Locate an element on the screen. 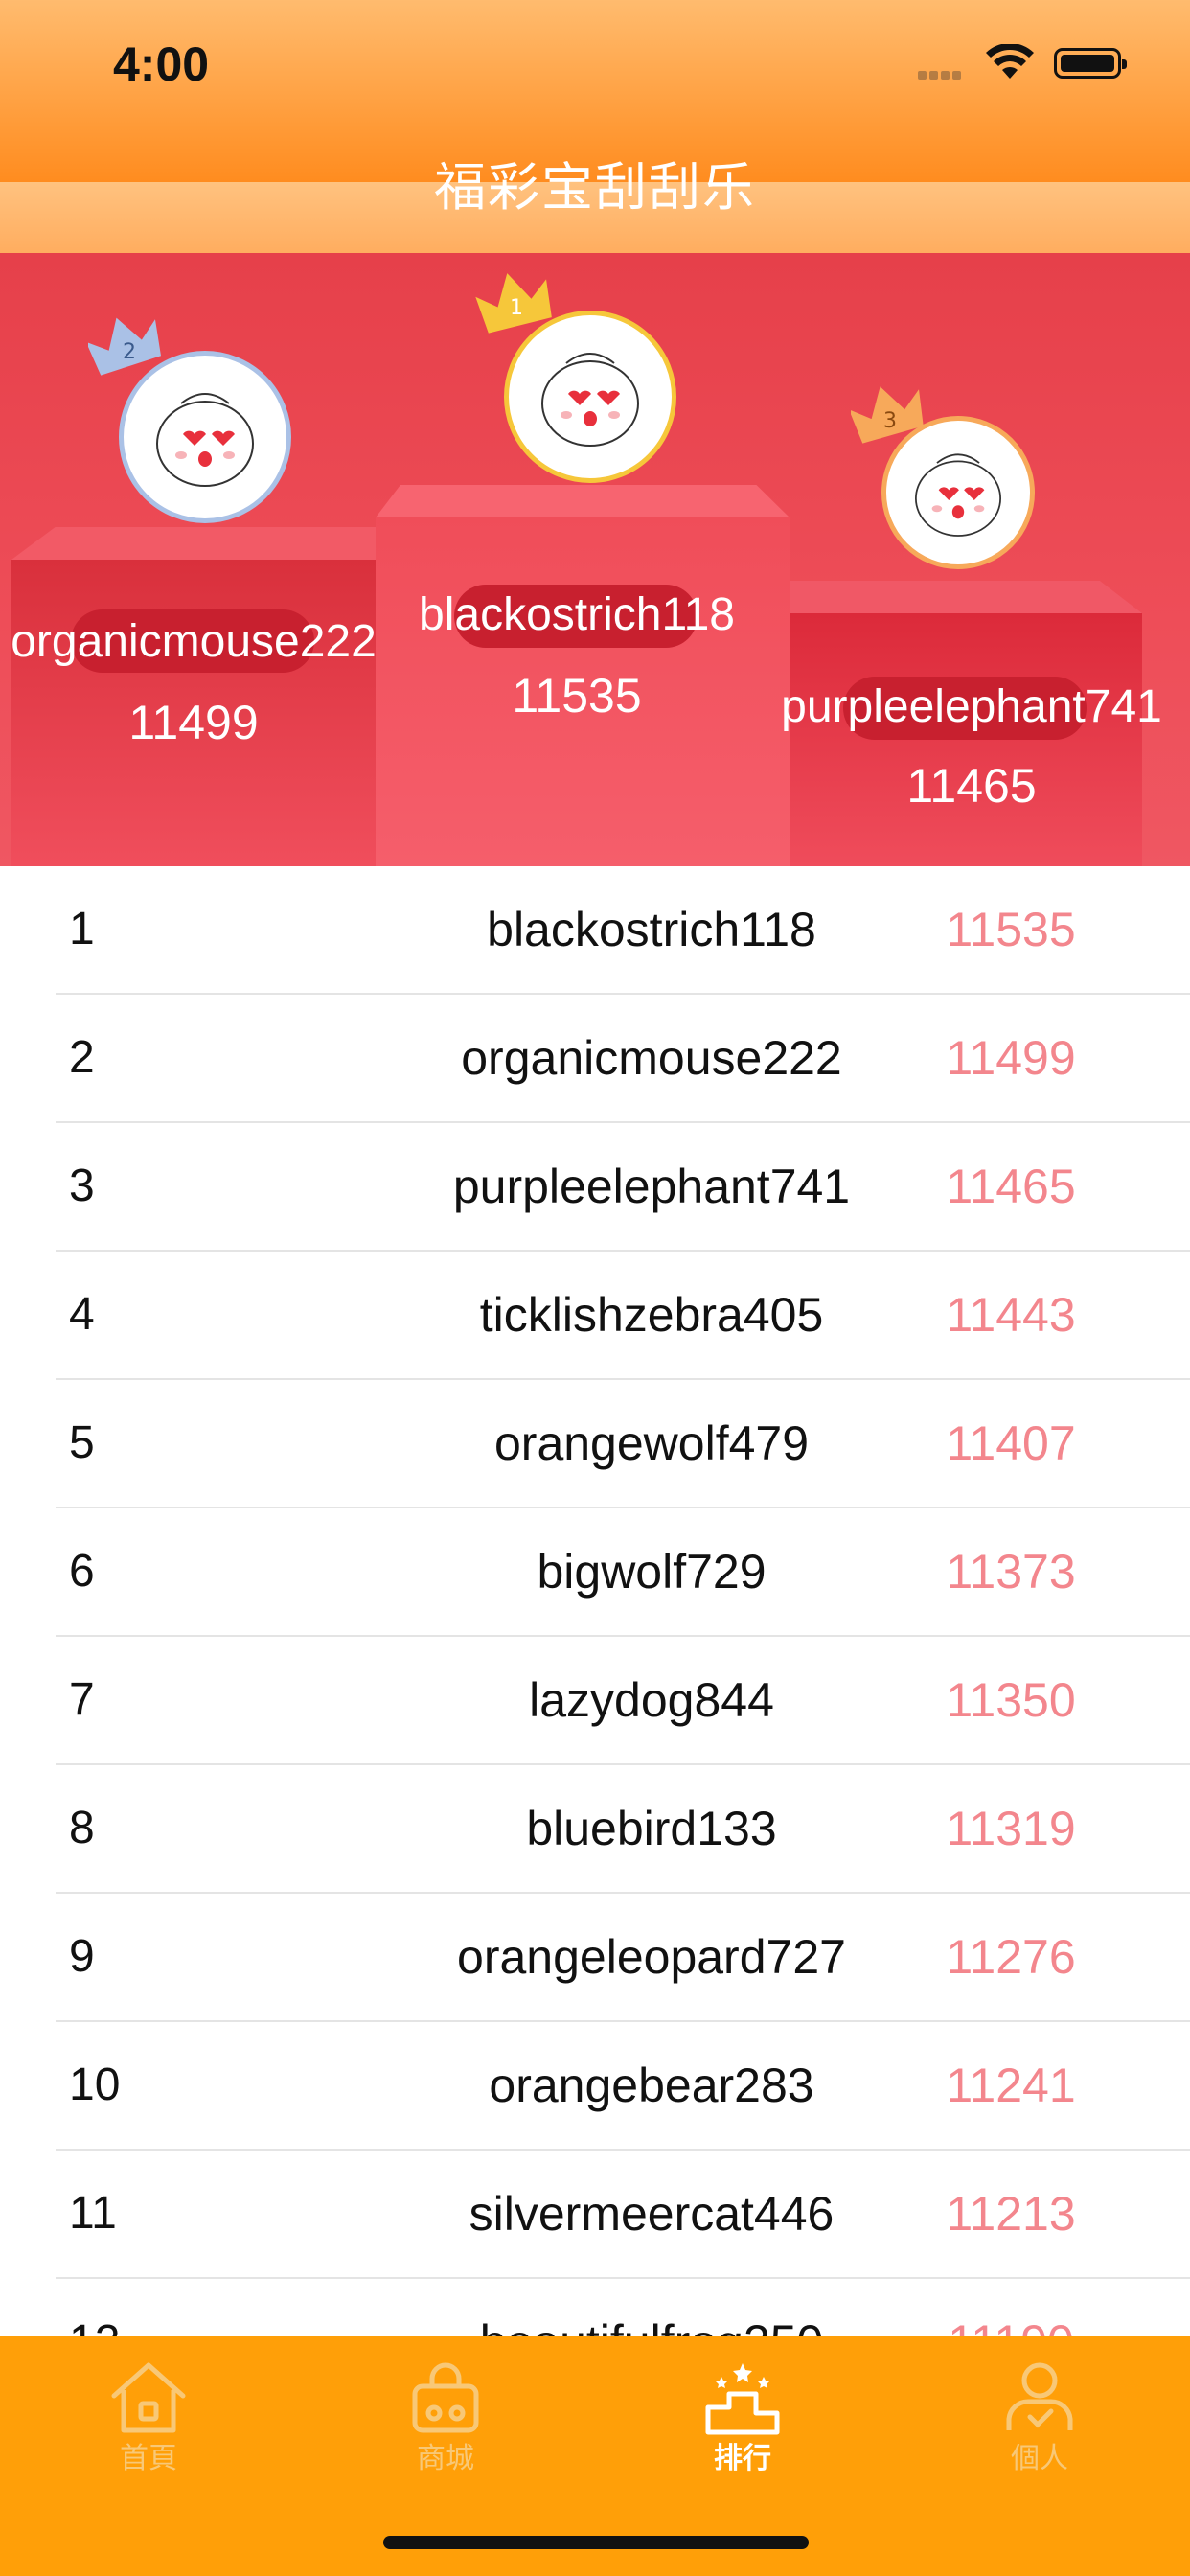 The width and height of the screenshot is (1190, 2576). table-row: 8 bluebird133 11319 is located at coordinates (623, 1829).